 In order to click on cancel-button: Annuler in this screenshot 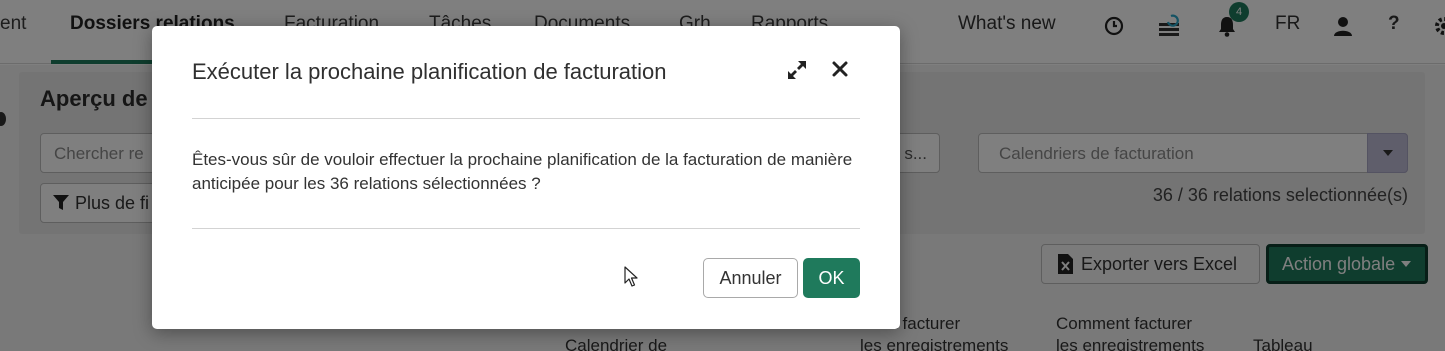, I will do `click(750, 278)`.